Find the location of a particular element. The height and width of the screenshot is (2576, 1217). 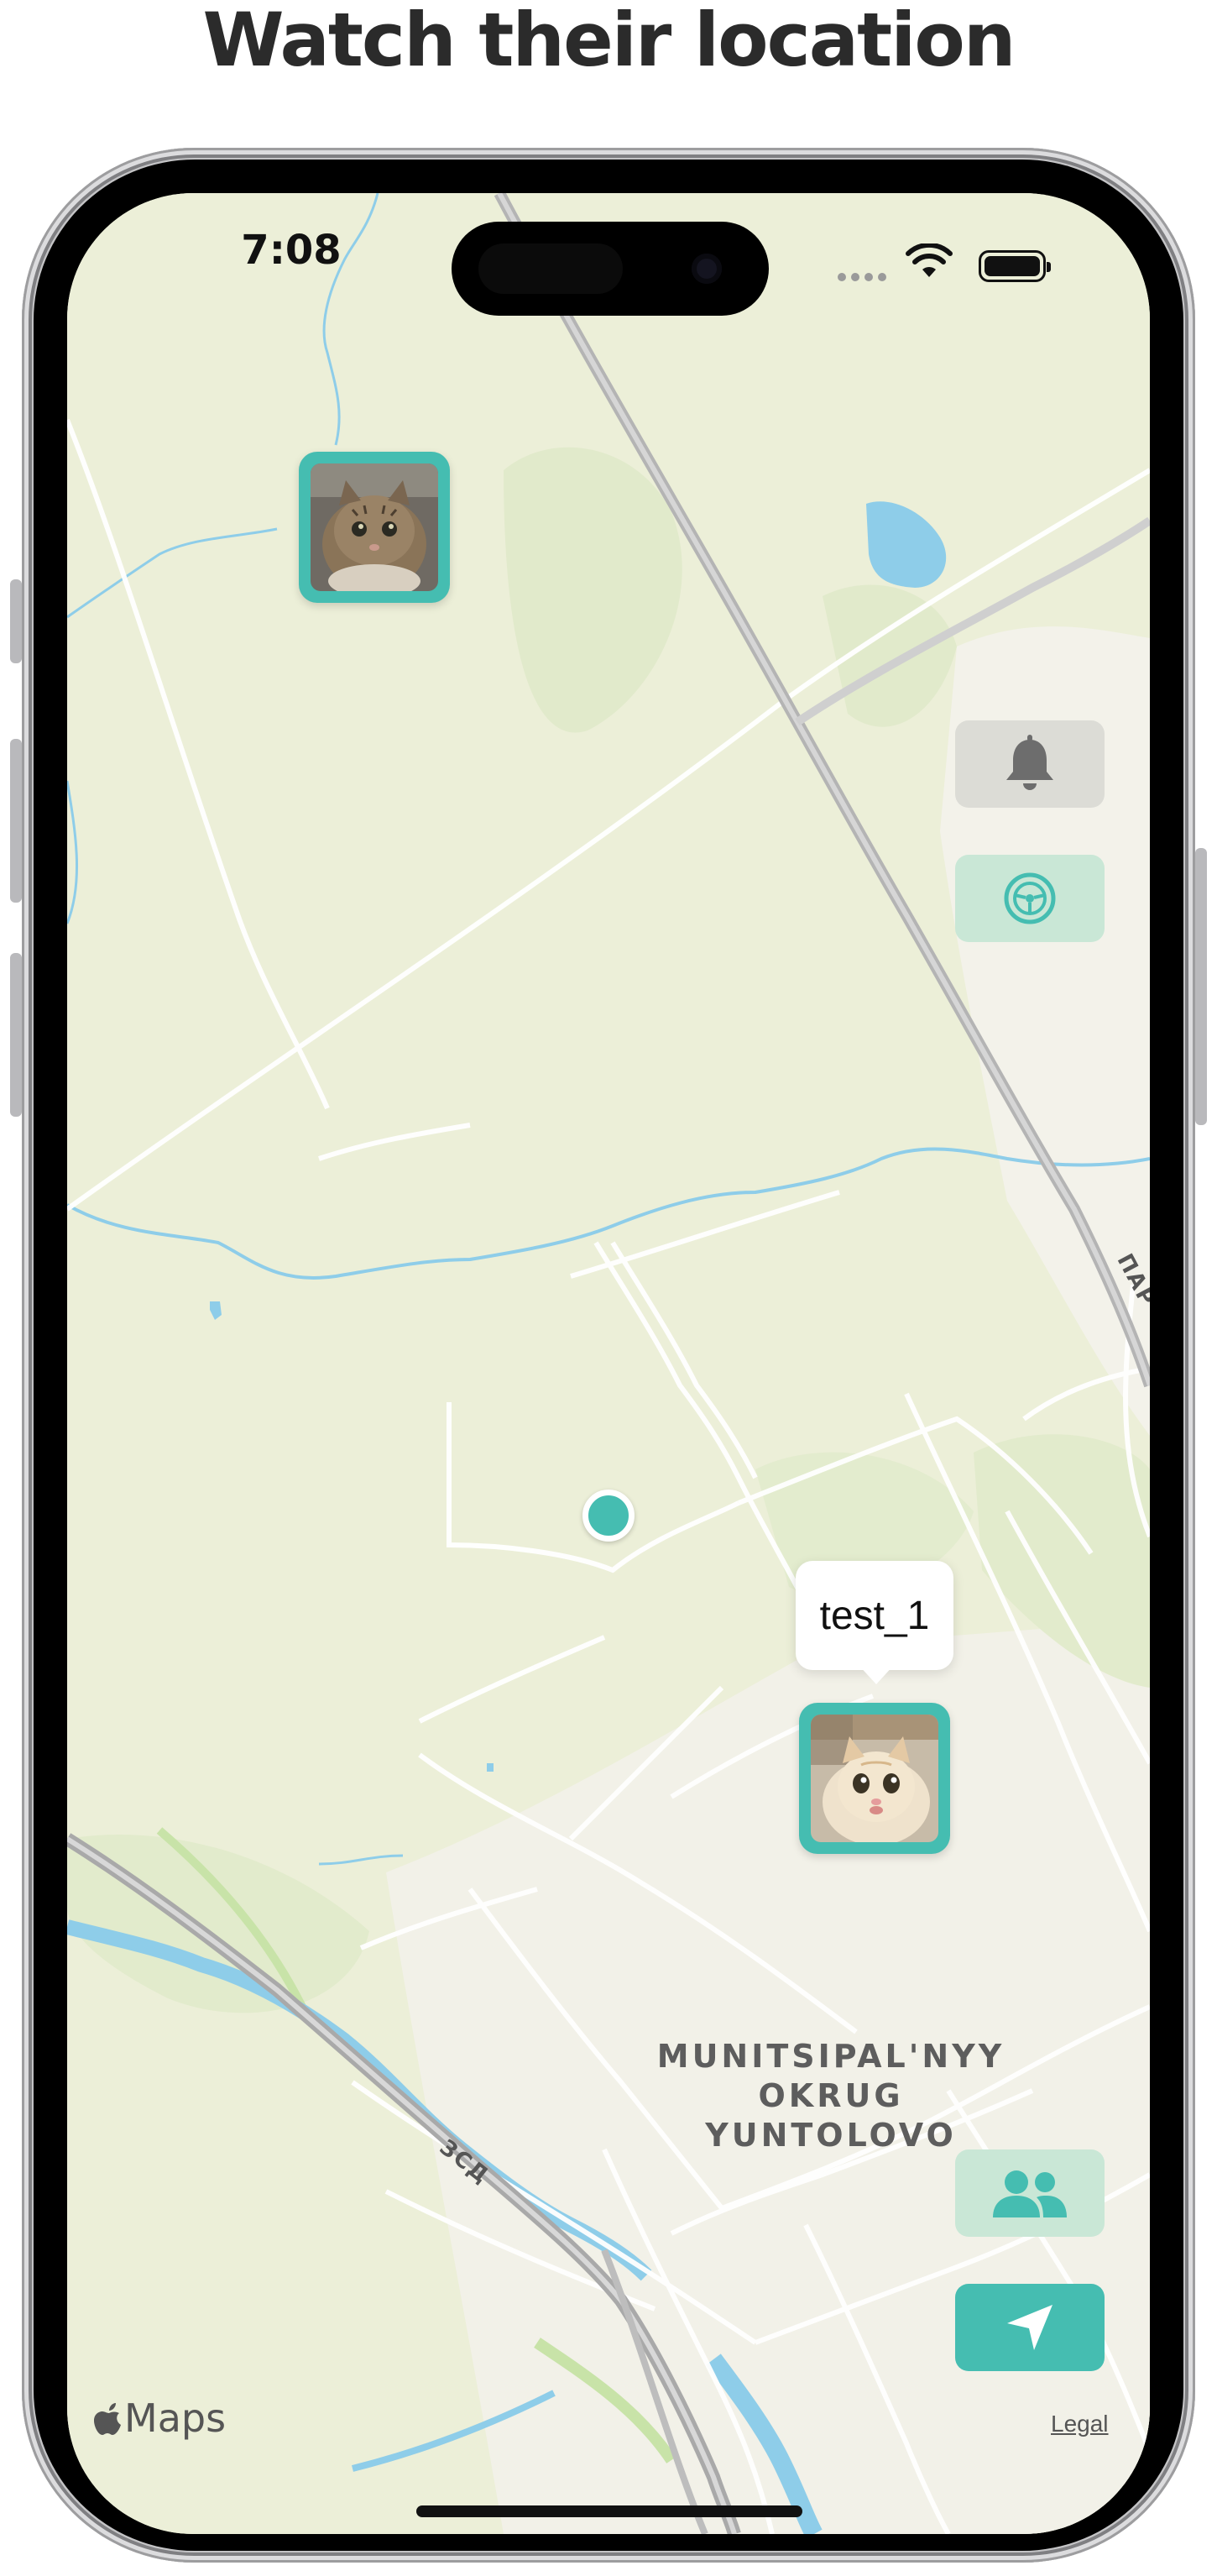

volume-up-button is located at coordinates (16, 821).